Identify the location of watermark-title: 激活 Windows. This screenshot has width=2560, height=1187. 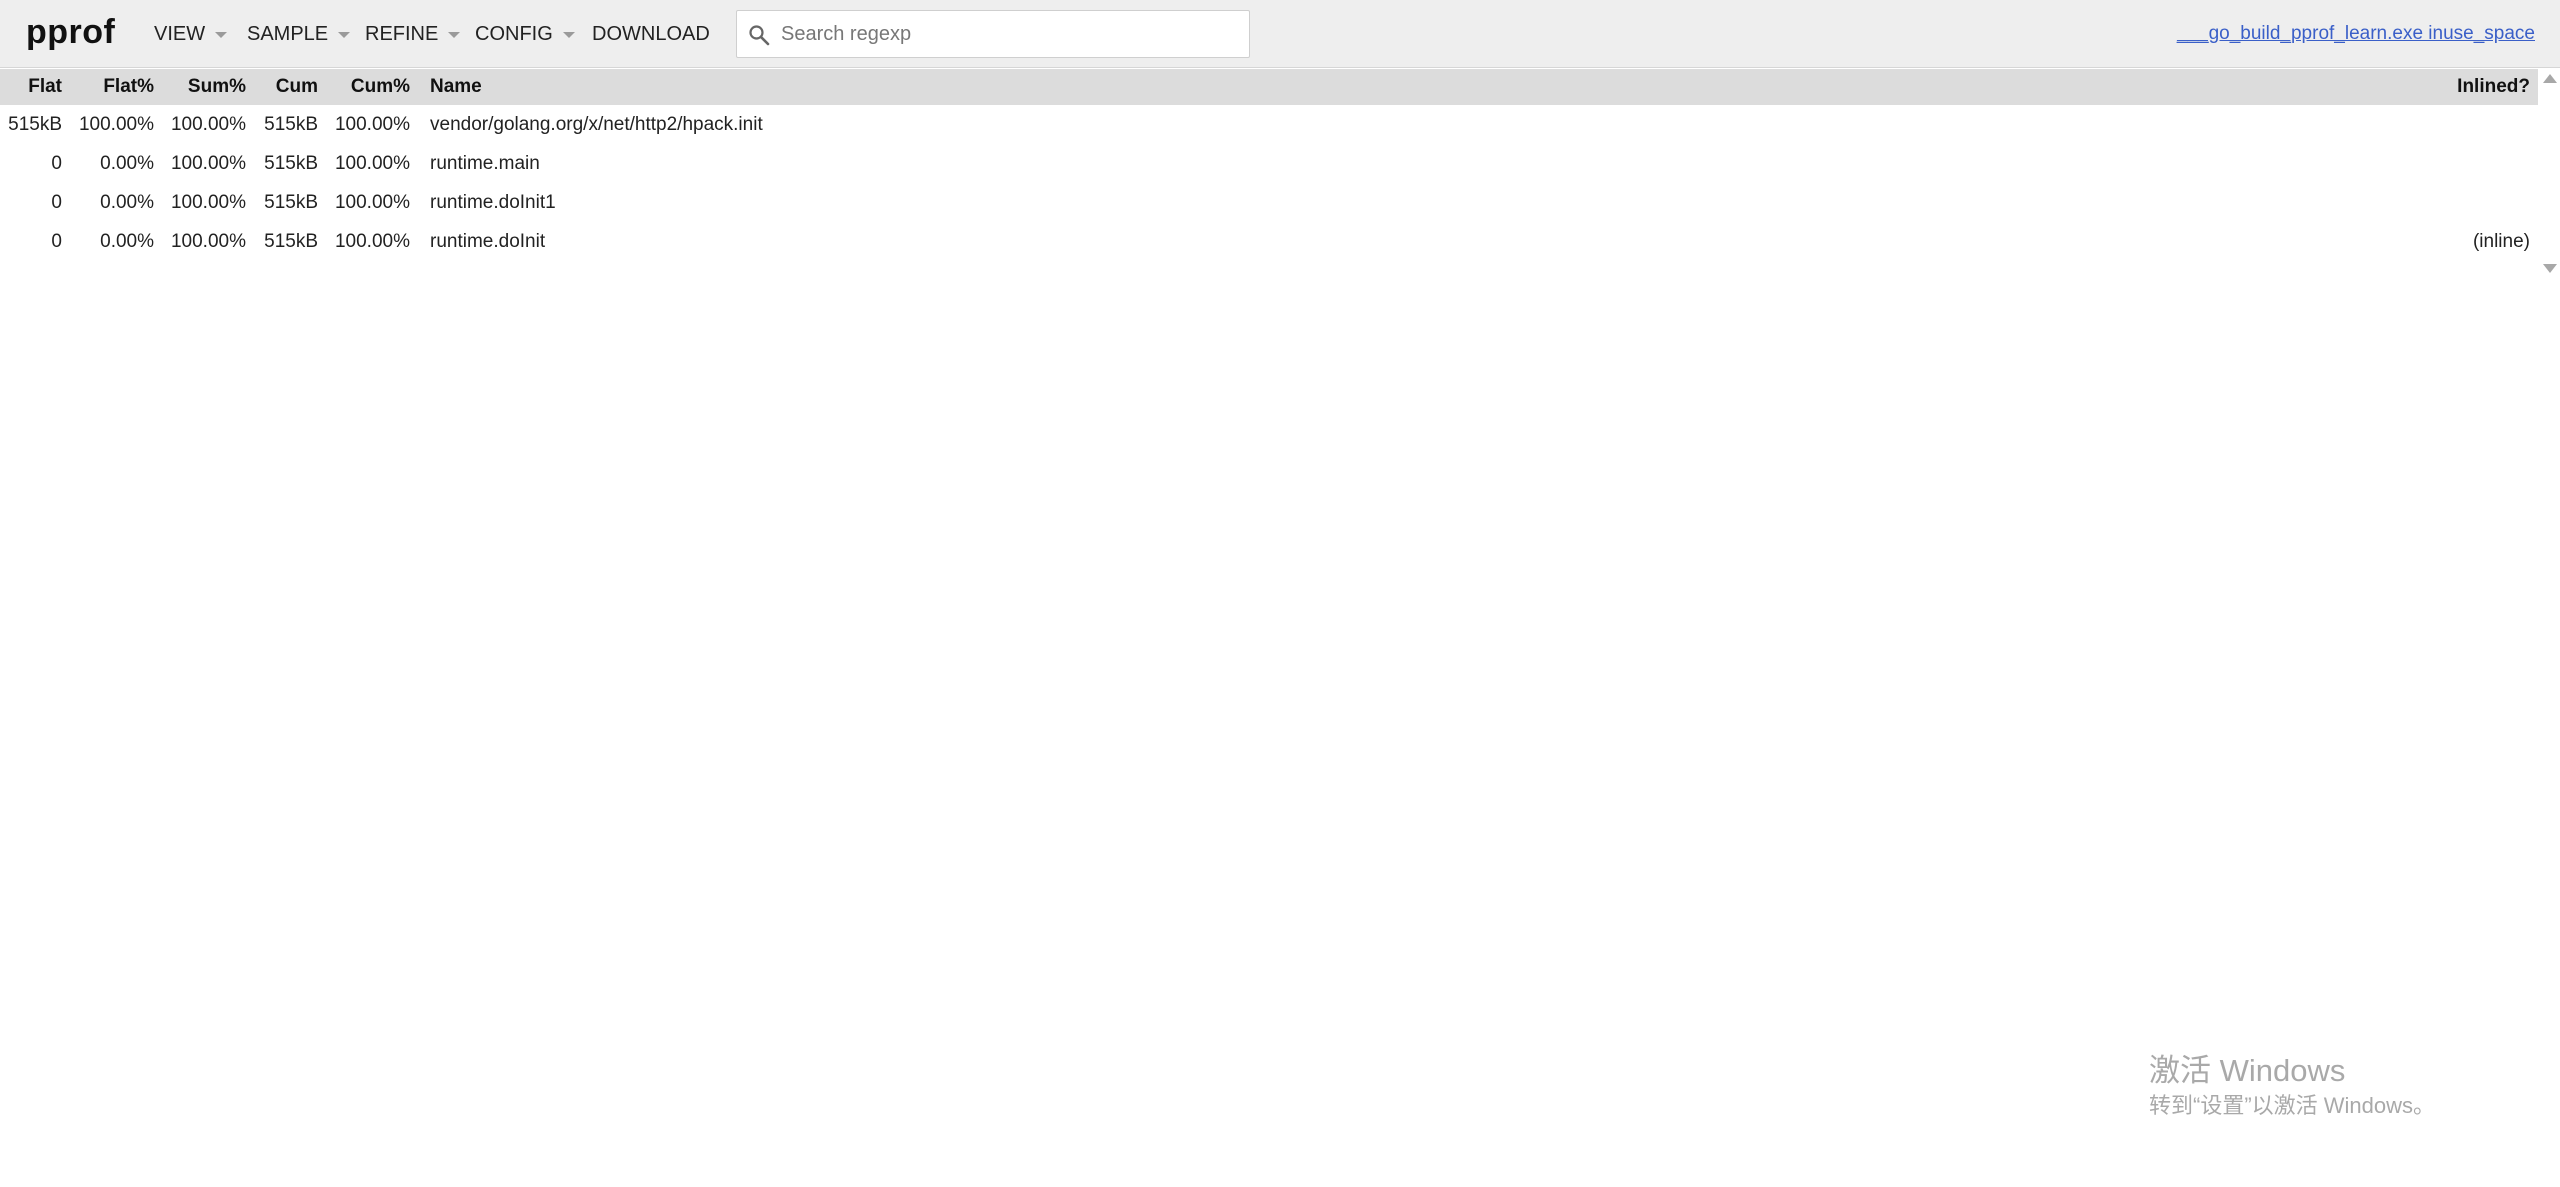
(2247, 1070).